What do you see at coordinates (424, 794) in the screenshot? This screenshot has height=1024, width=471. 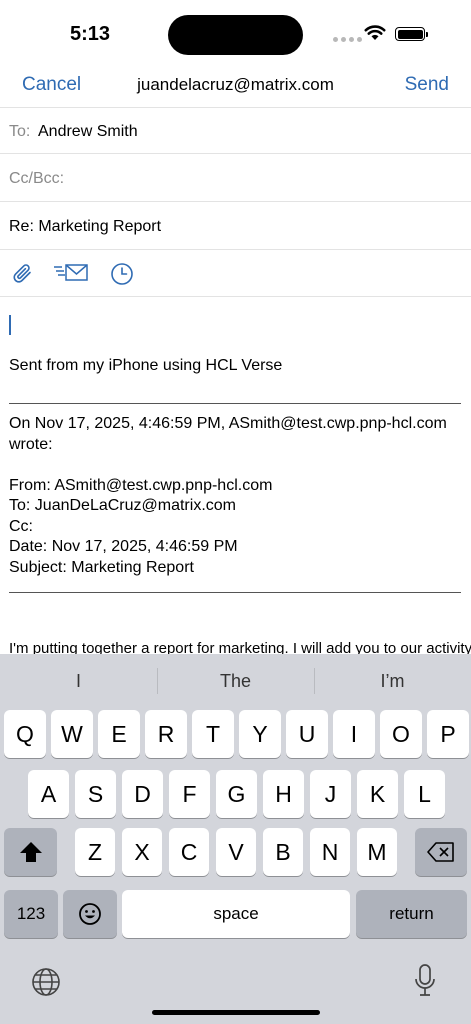 I see `key-l: L` at bounding box center [424, 794].